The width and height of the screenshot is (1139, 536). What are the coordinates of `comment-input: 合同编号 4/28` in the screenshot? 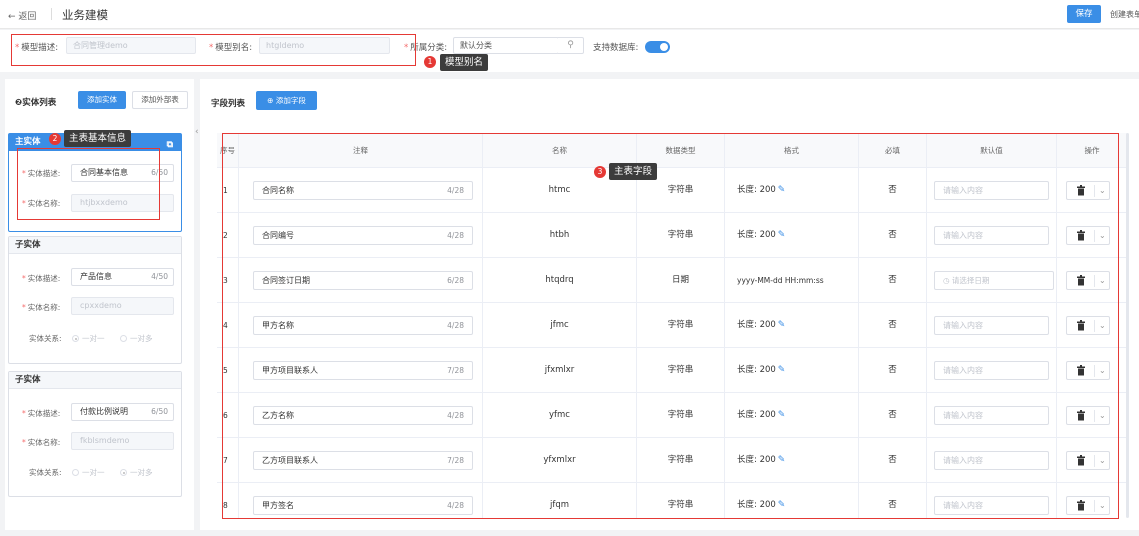 It's located at (363, 235).